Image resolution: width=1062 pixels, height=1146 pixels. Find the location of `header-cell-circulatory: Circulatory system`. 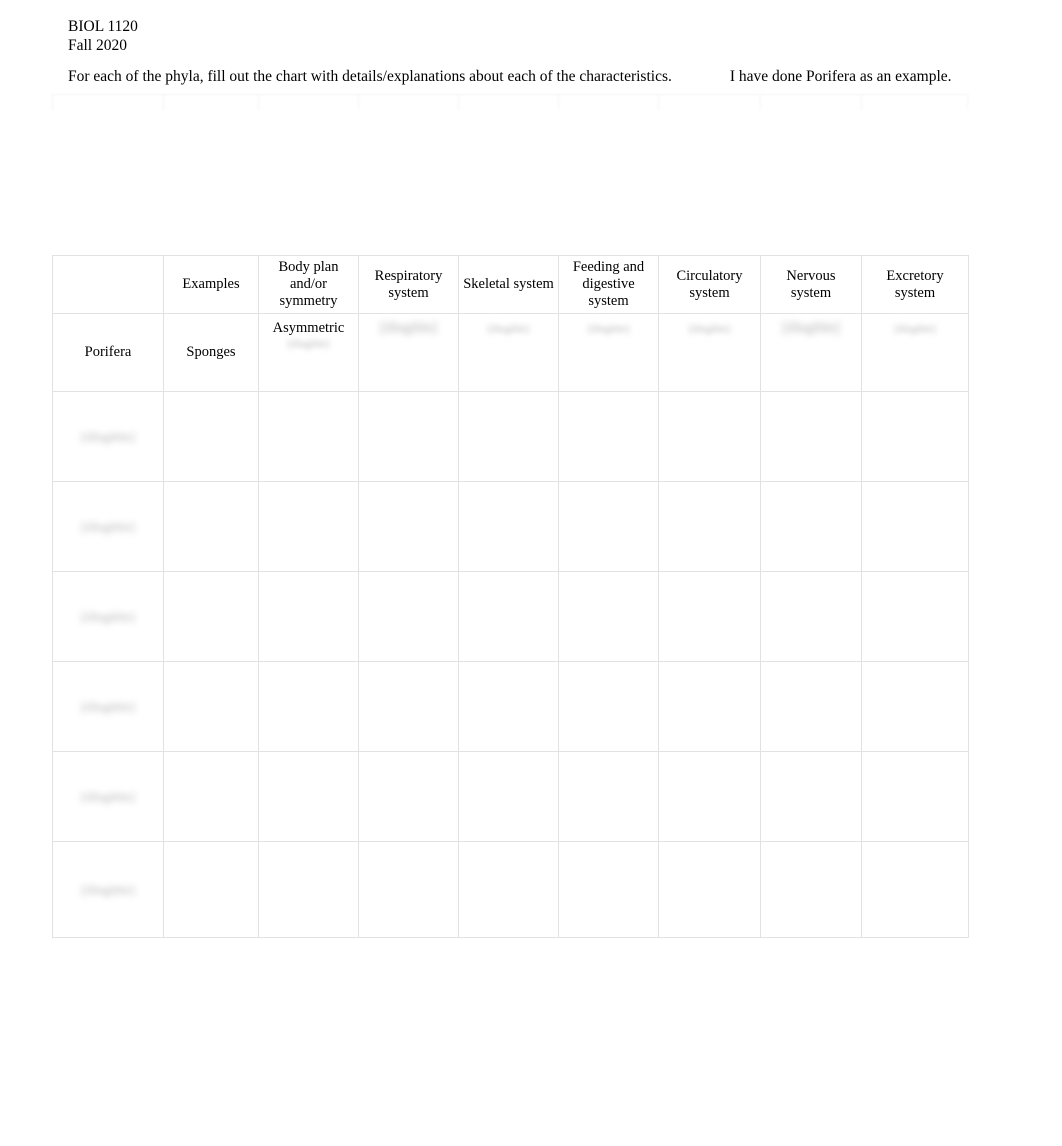

header-cell-circulatory: Circulatory system is located at coordinates (709, 284).